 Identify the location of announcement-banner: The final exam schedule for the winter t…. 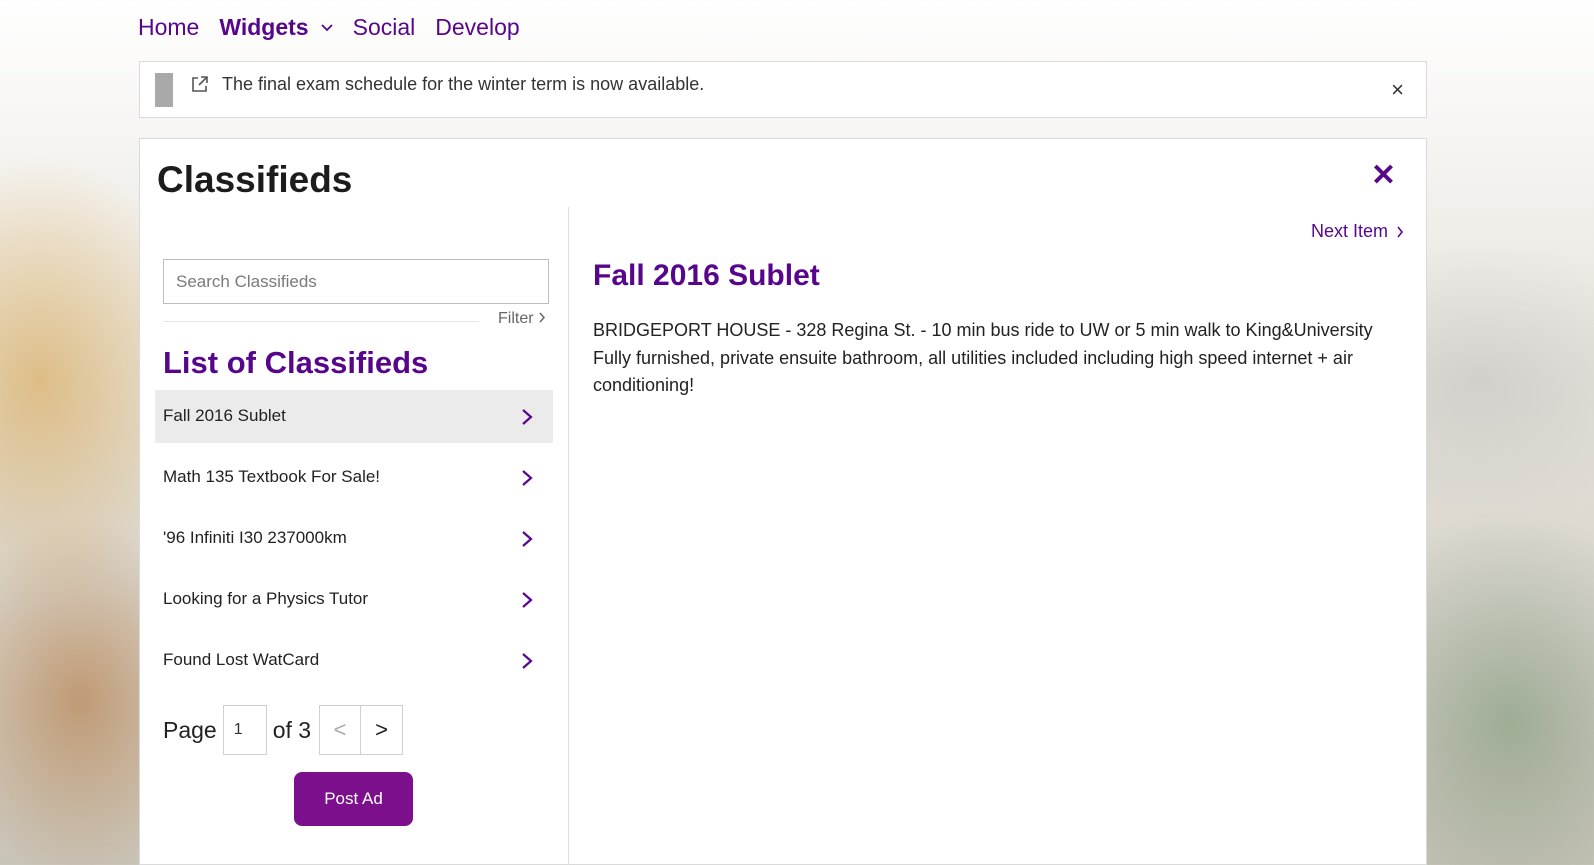
(783, 89).